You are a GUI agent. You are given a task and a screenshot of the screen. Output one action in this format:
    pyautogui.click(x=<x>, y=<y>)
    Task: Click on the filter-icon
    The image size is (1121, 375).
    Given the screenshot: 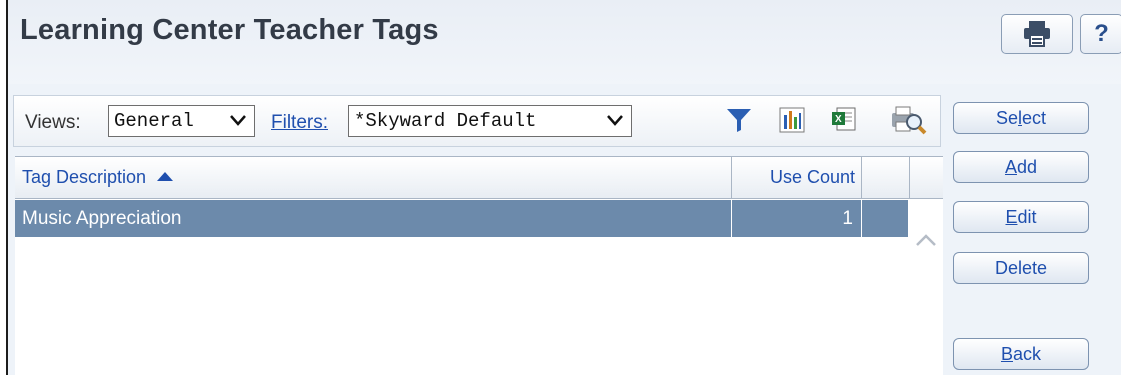 What is the action you would take?
    pyautogui.click(x=739, y=120)
    